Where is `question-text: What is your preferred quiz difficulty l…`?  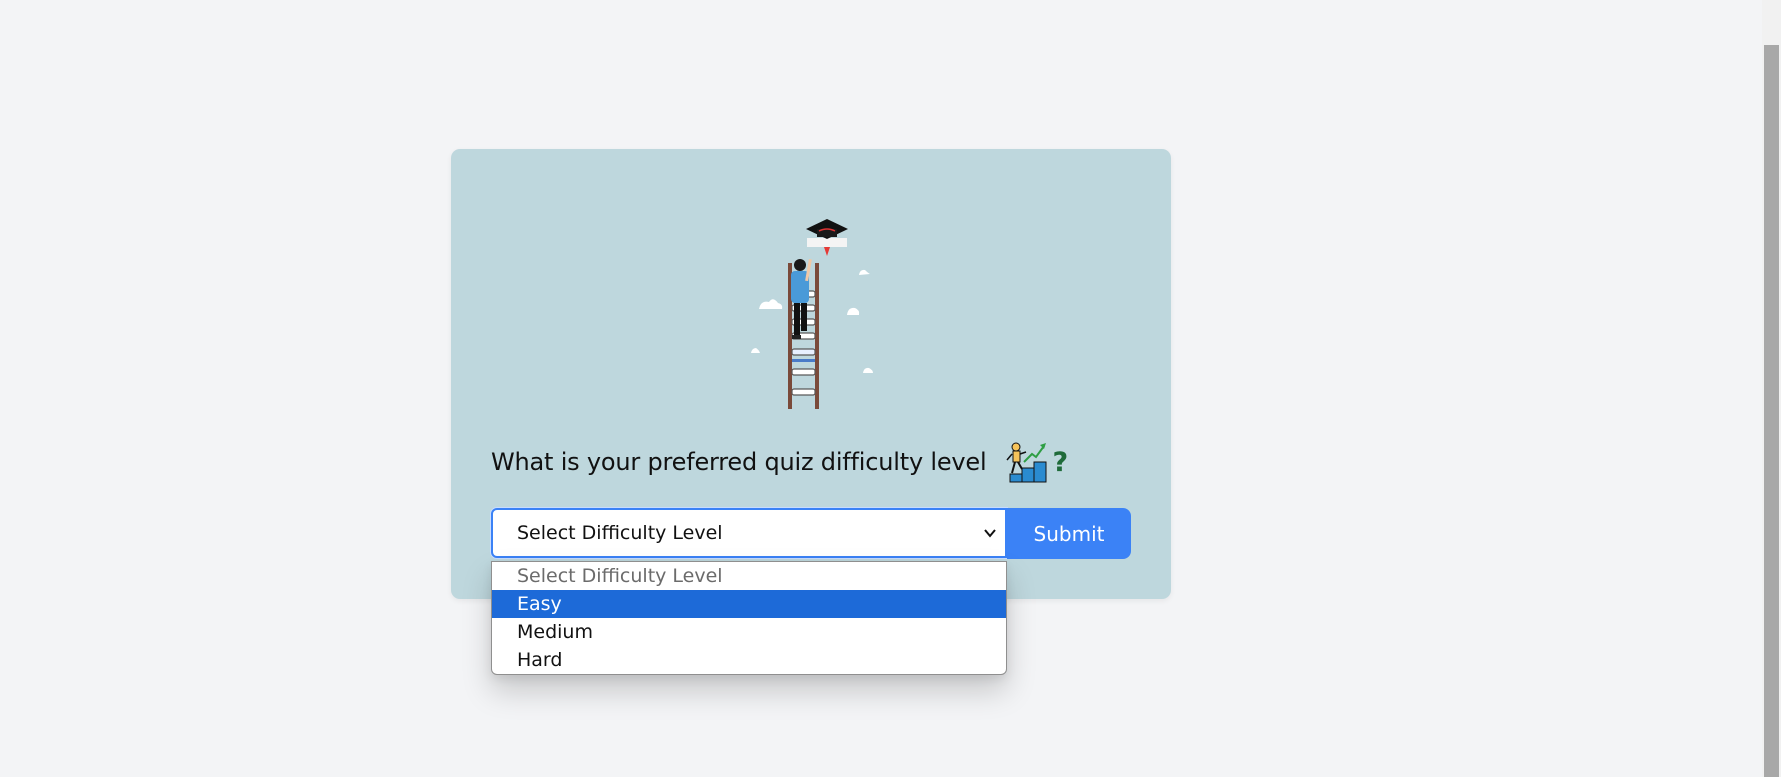 question-text: What is your preferred quiz difficulty l… is located at coordinates (739, 462).